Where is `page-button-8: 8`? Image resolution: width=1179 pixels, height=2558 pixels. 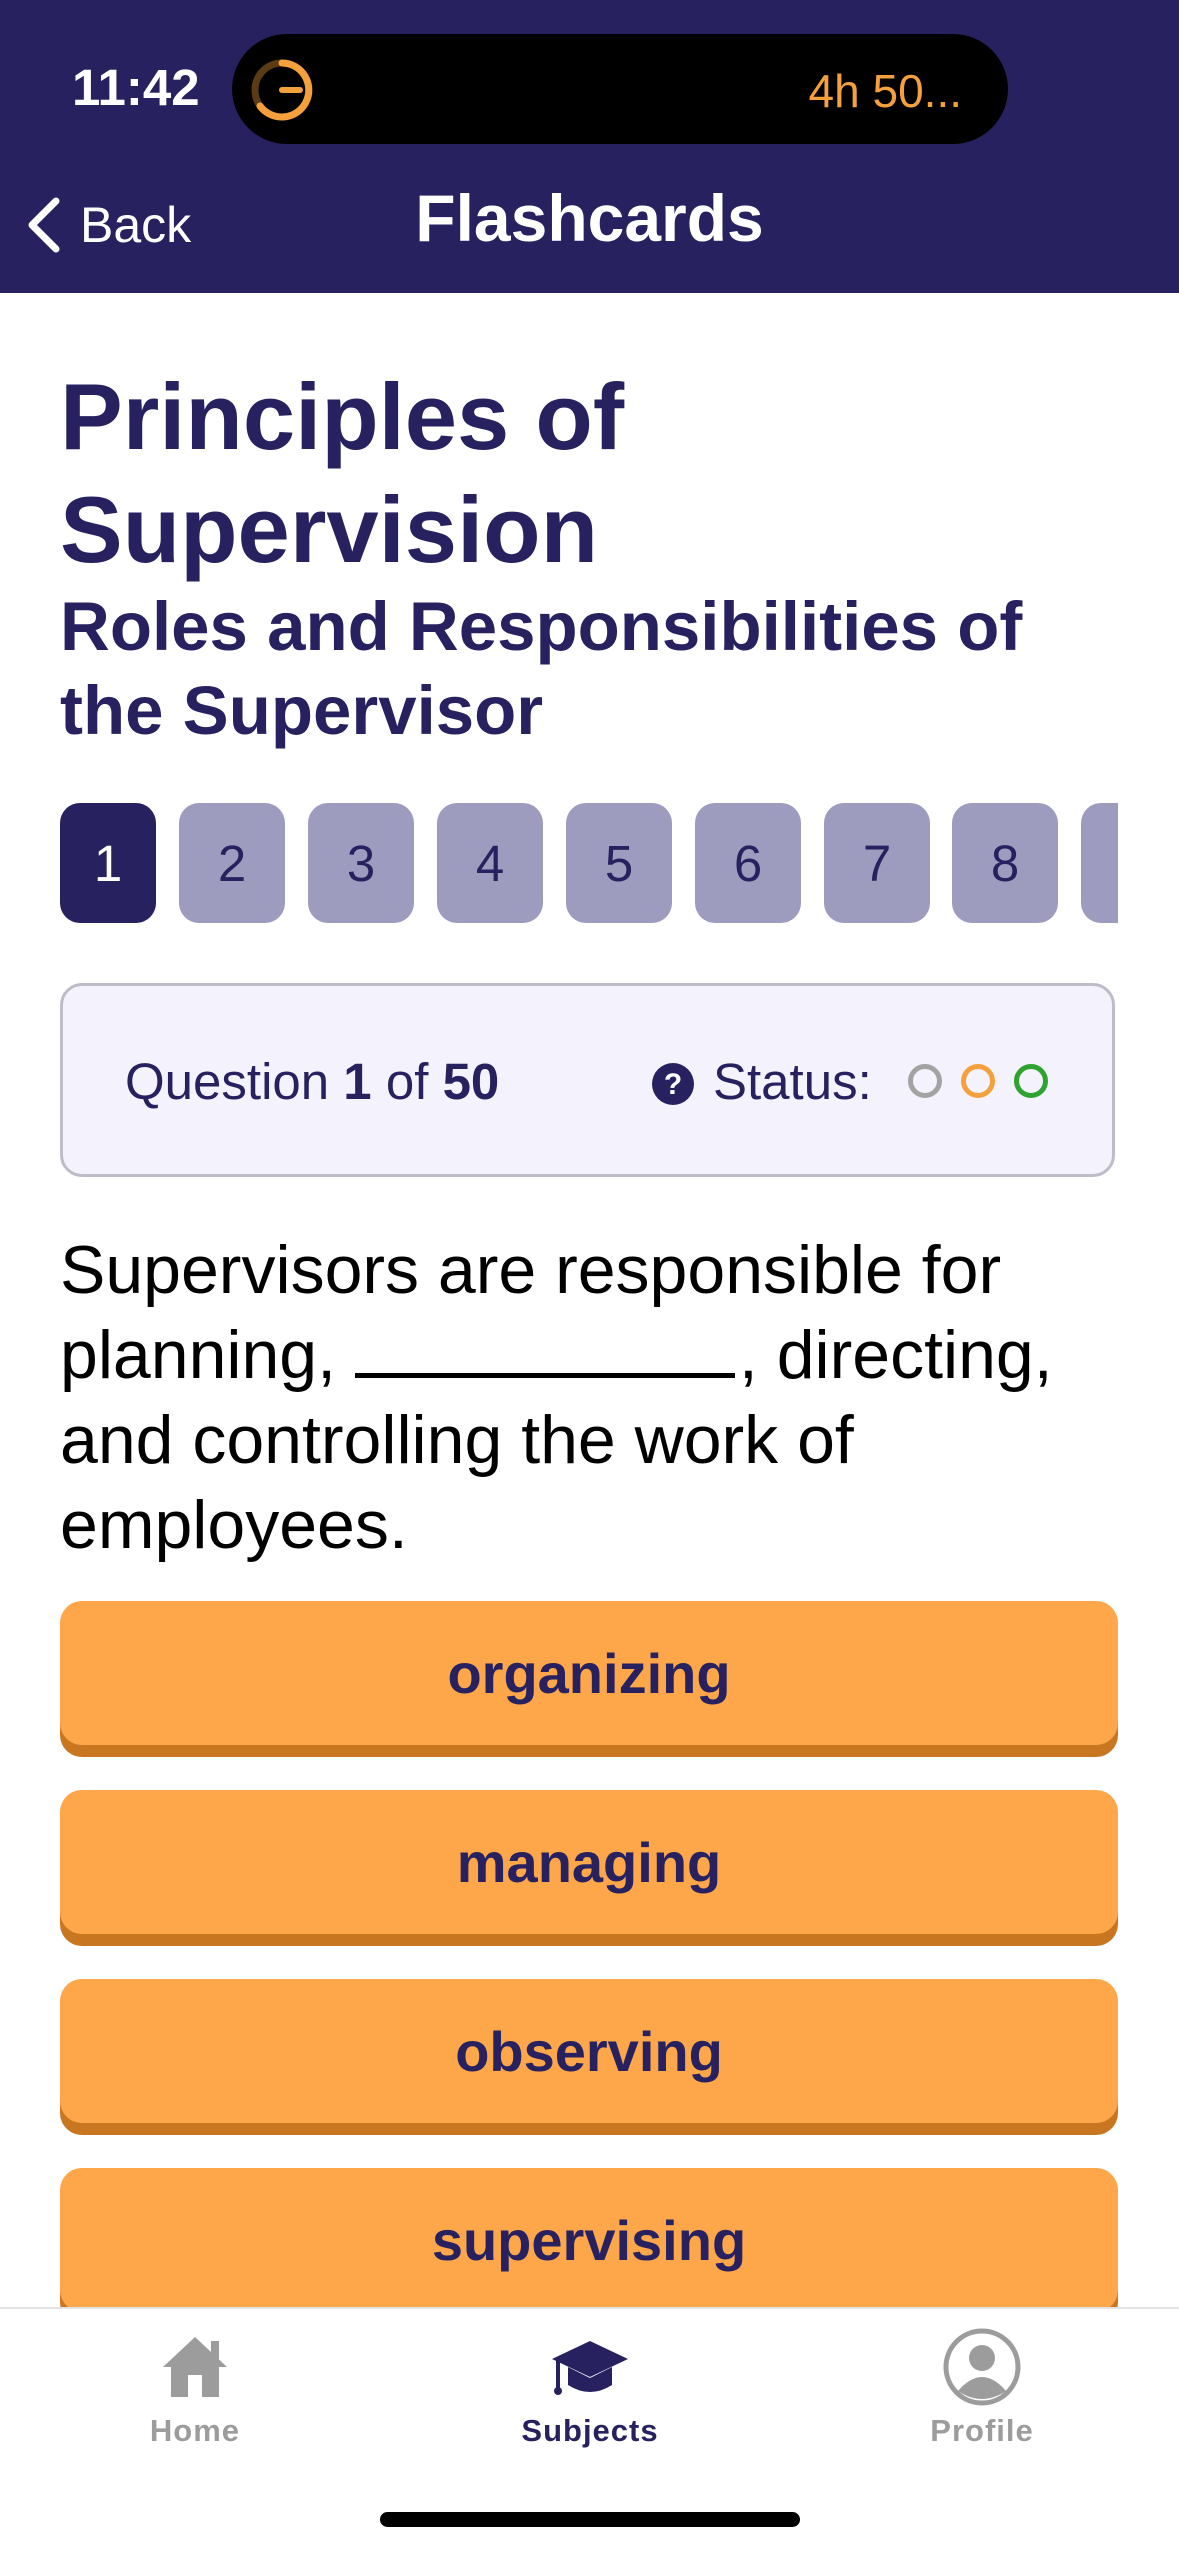 page-button-8: 8 is located at coordinates (1005, 863).